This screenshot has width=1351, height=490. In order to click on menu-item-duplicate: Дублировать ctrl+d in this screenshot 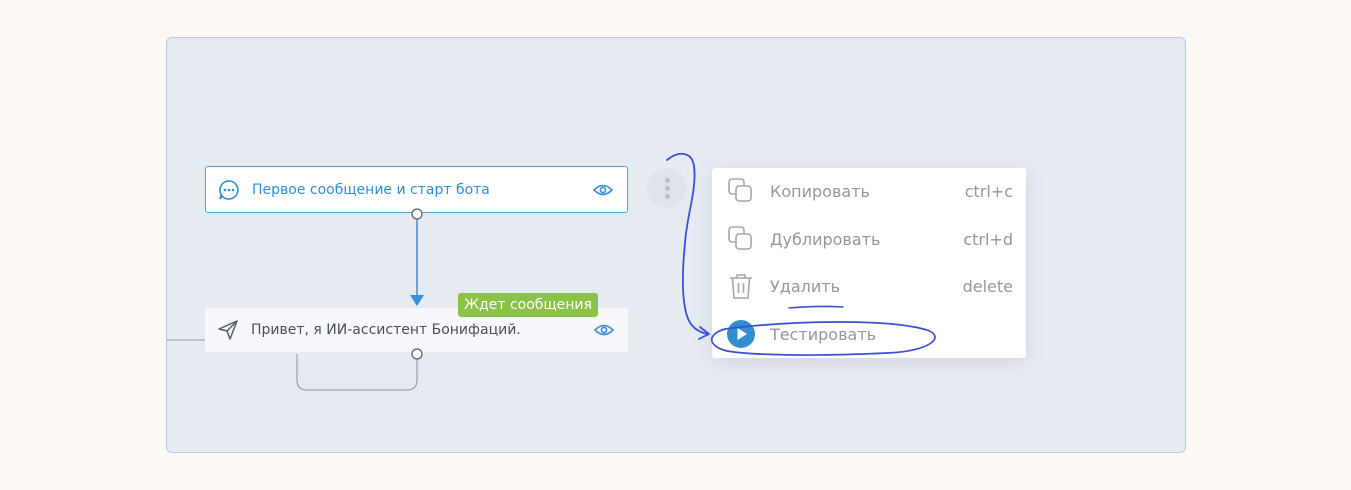, I will do `click(869, 239)`.